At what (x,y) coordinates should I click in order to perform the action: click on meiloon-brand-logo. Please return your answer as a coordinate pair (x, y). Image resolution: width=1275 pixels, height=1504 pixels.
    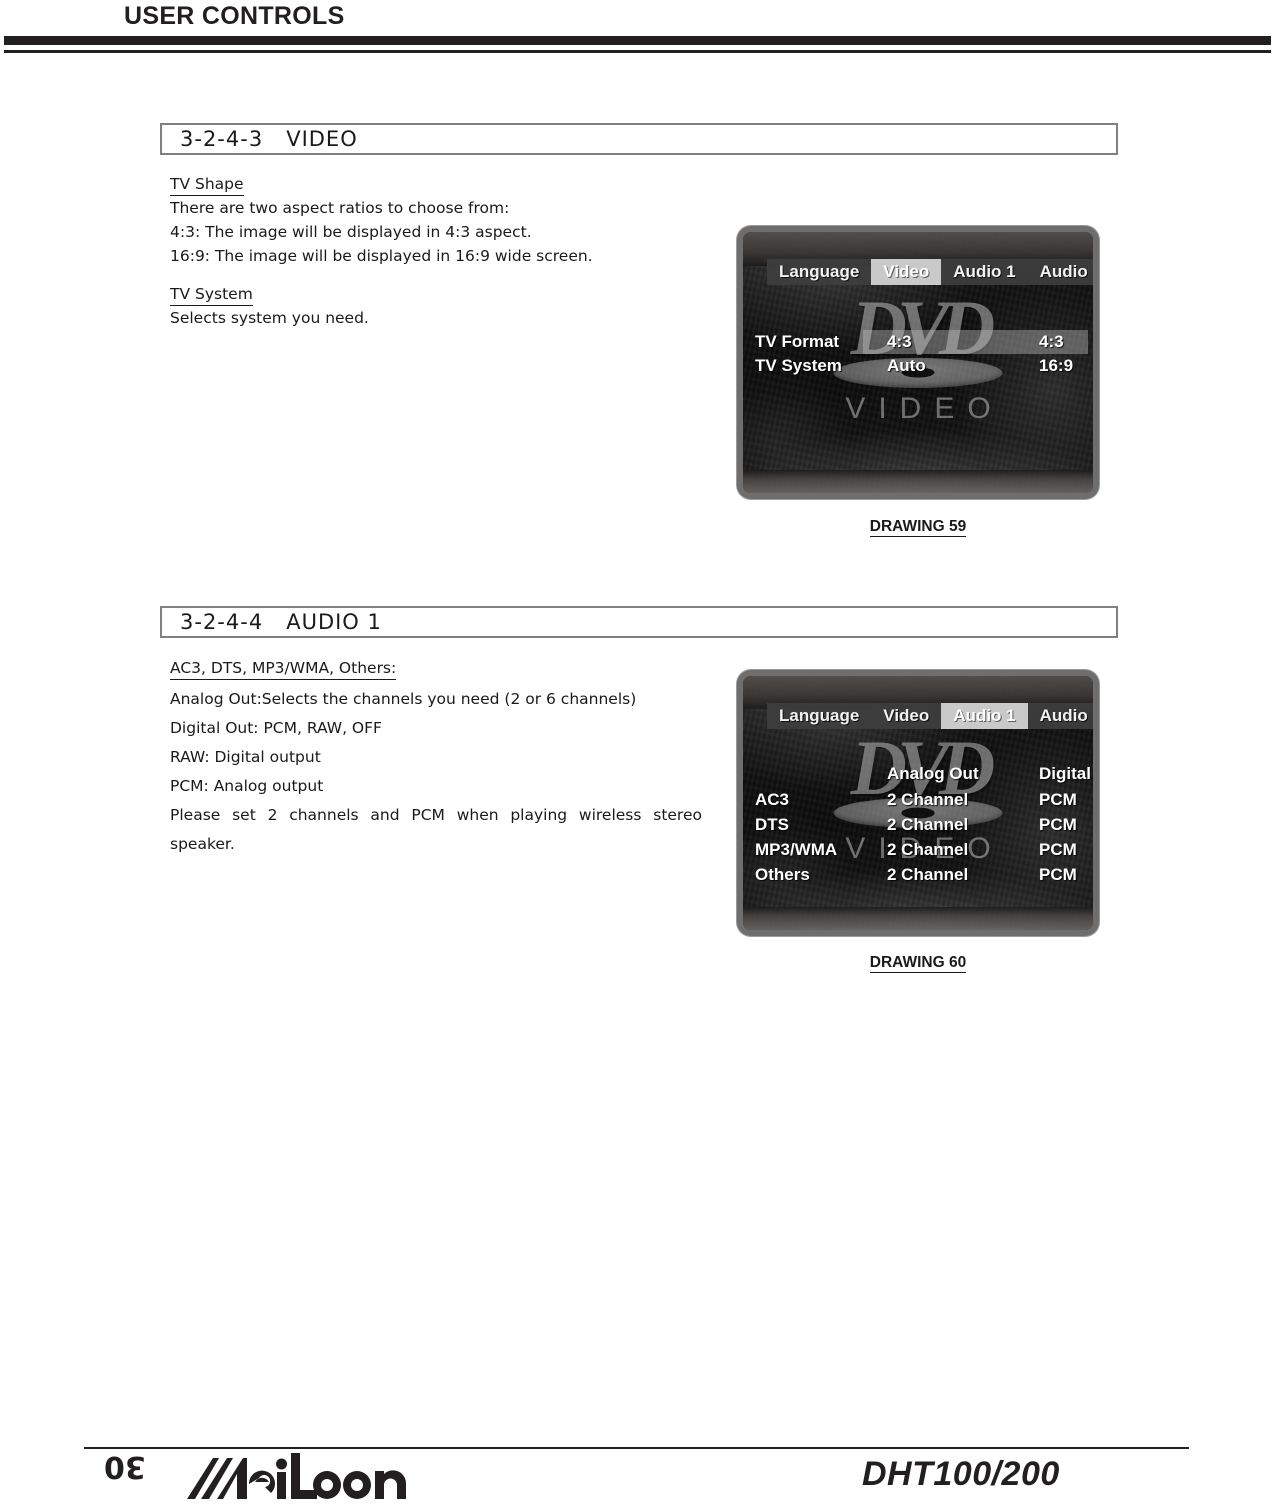
    Looking at the image, I should click on (297, 1476).